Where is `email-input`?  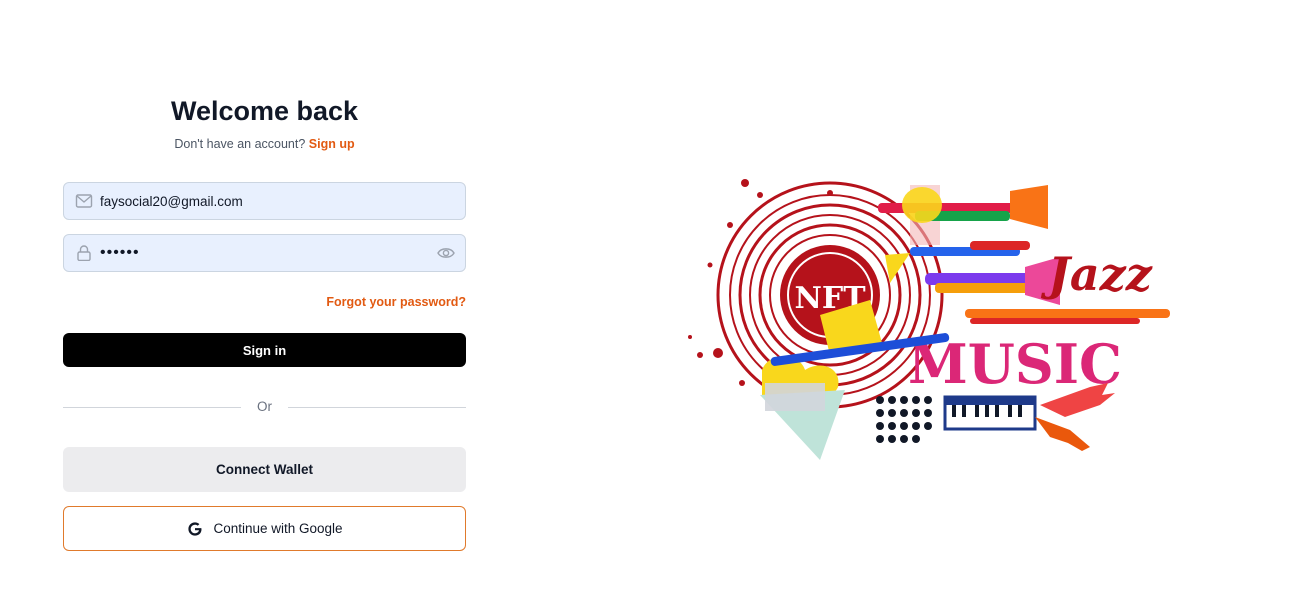 email-input is located at coordinates (265, 201).